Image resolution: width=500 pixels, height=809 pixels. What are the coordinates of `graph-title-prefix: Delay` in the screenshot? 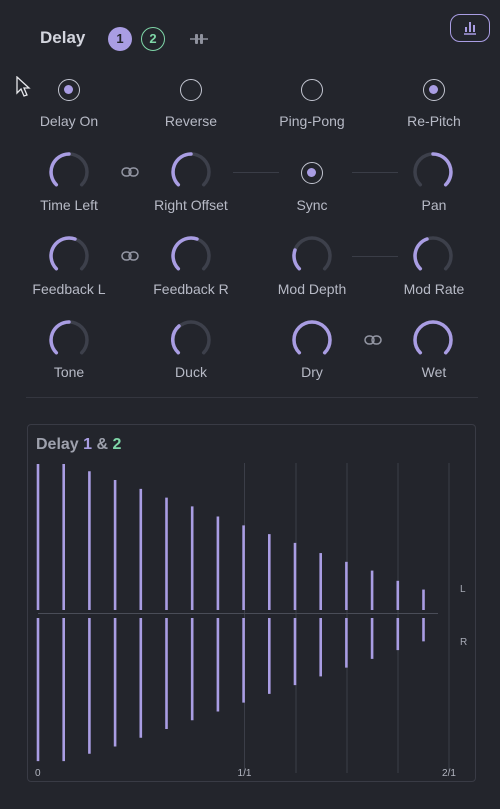 It's located at (57, 444).